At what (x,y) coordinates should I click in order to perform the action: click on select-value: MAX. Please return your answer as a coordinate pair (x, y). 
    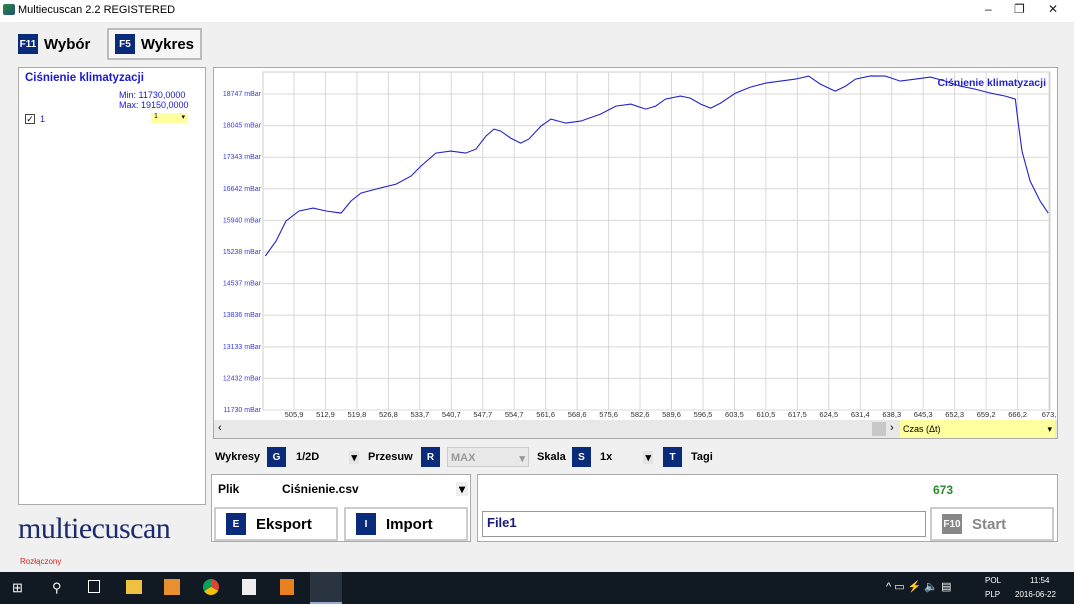
    Looking at the image, I should click on (463, 458).